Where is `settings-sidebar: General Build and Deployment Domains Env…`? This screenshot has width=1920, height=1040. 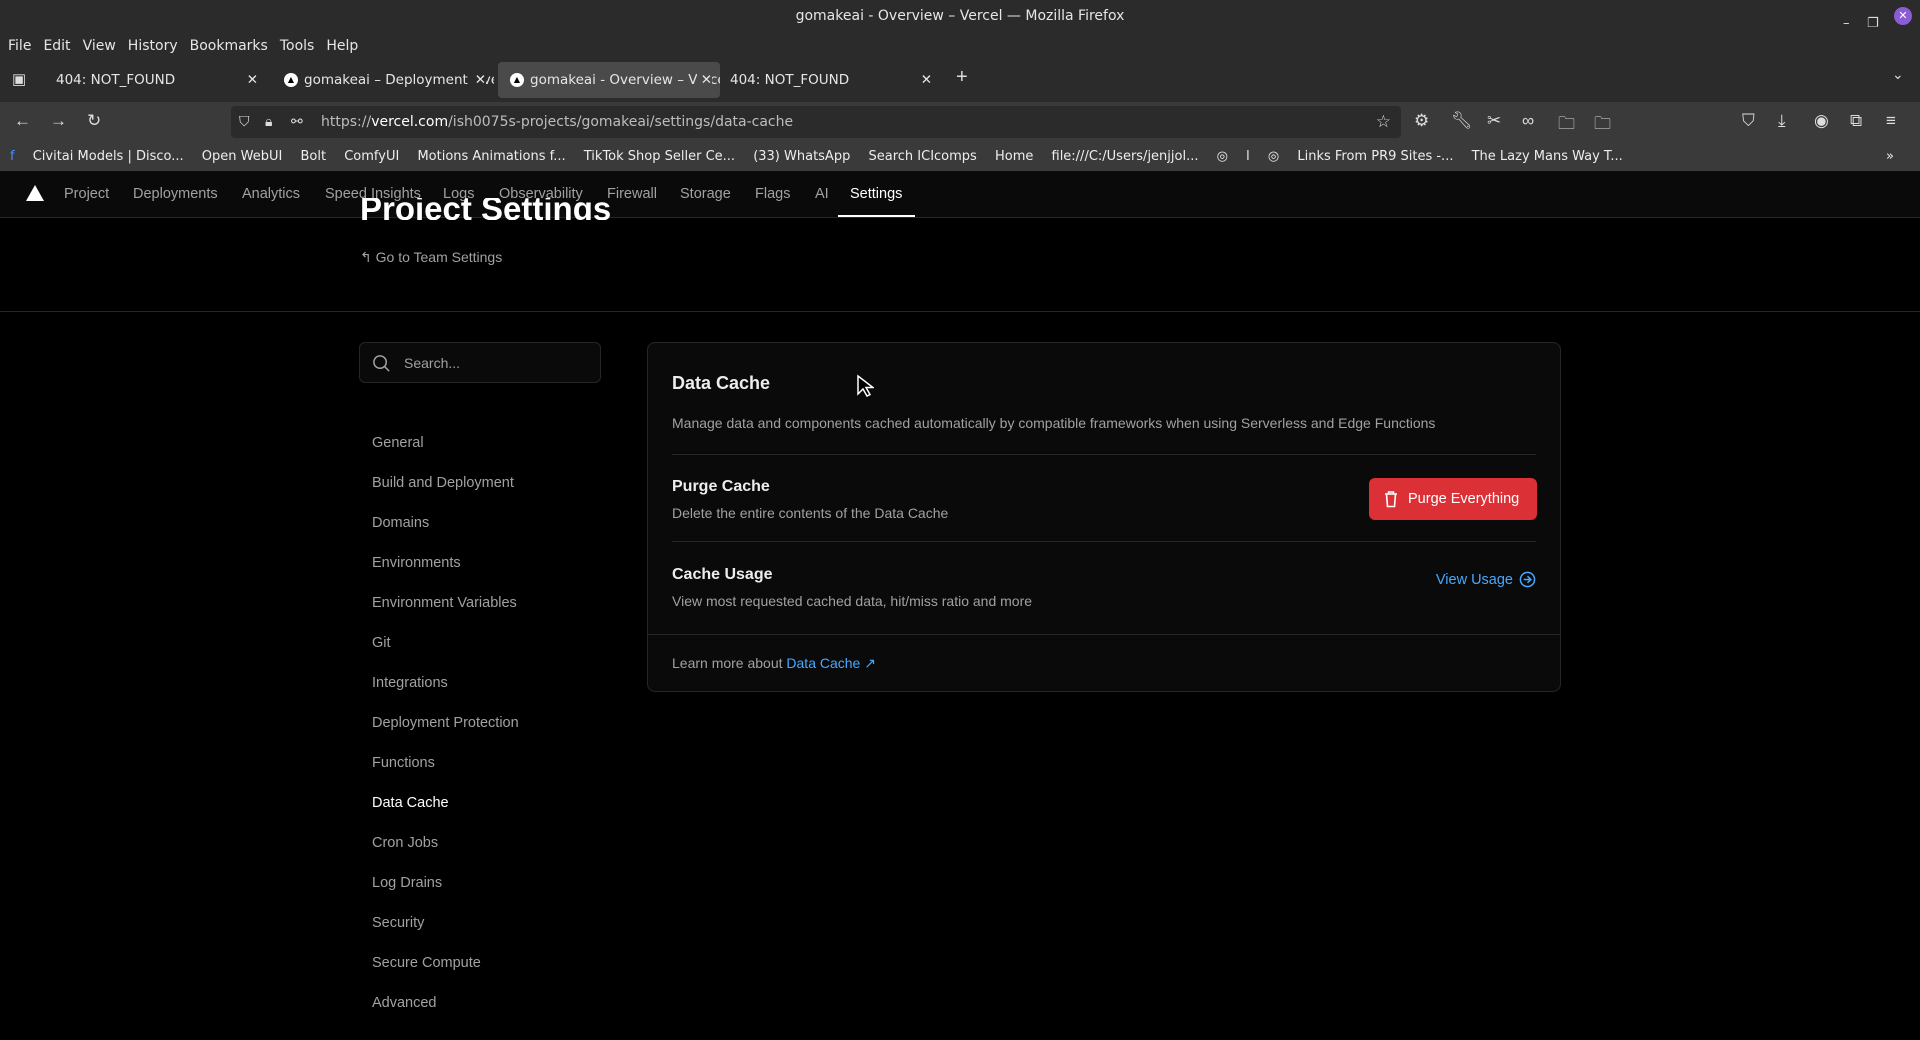 settings-sidebar: General Build and Deployment Domains Env… is located at coordinates (445, 732).